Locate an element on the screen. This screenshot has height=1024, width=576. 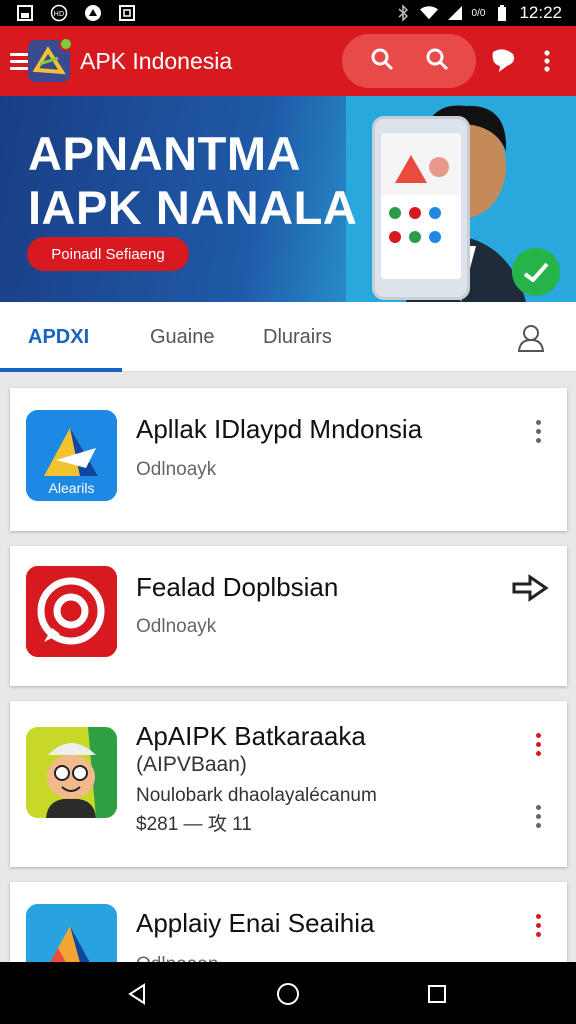
app-subtitle: Odlnoaan is located at coordinates (177, 958).